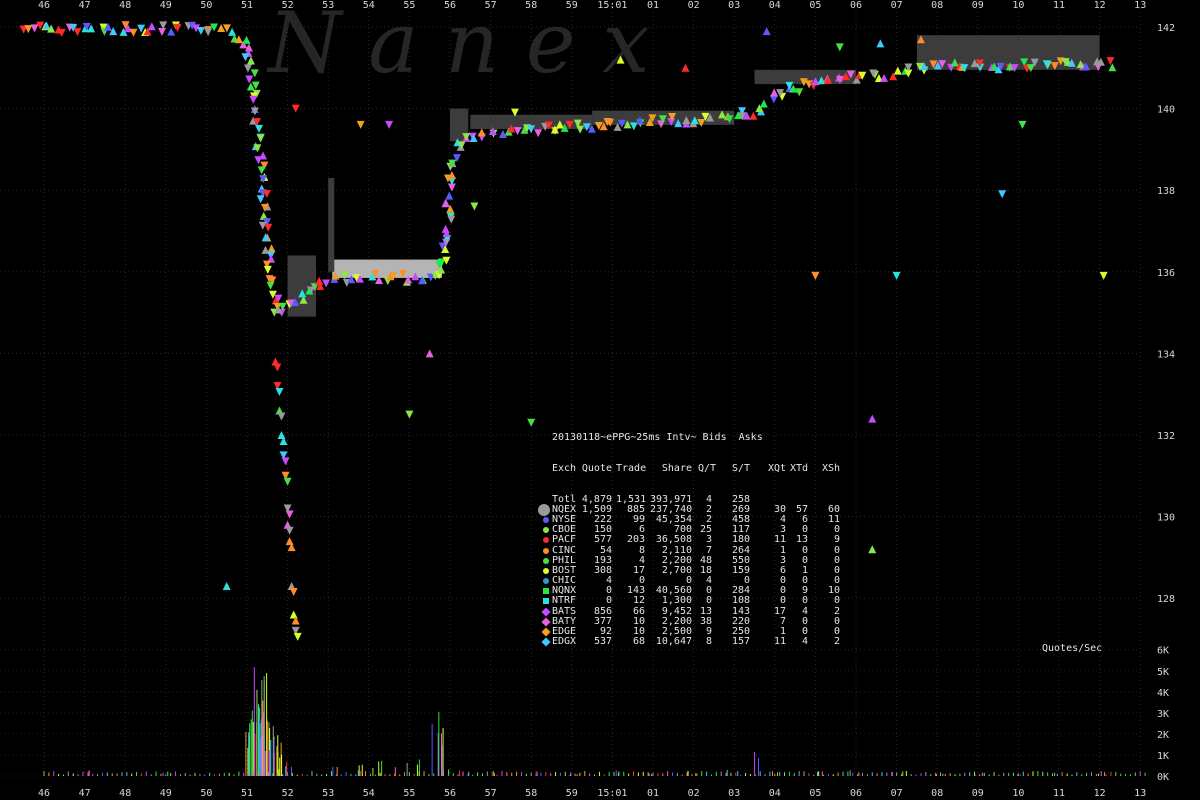 This screenshot has height=800, width=1200. I want to click on y-tick: 142, so click(1166, 28).